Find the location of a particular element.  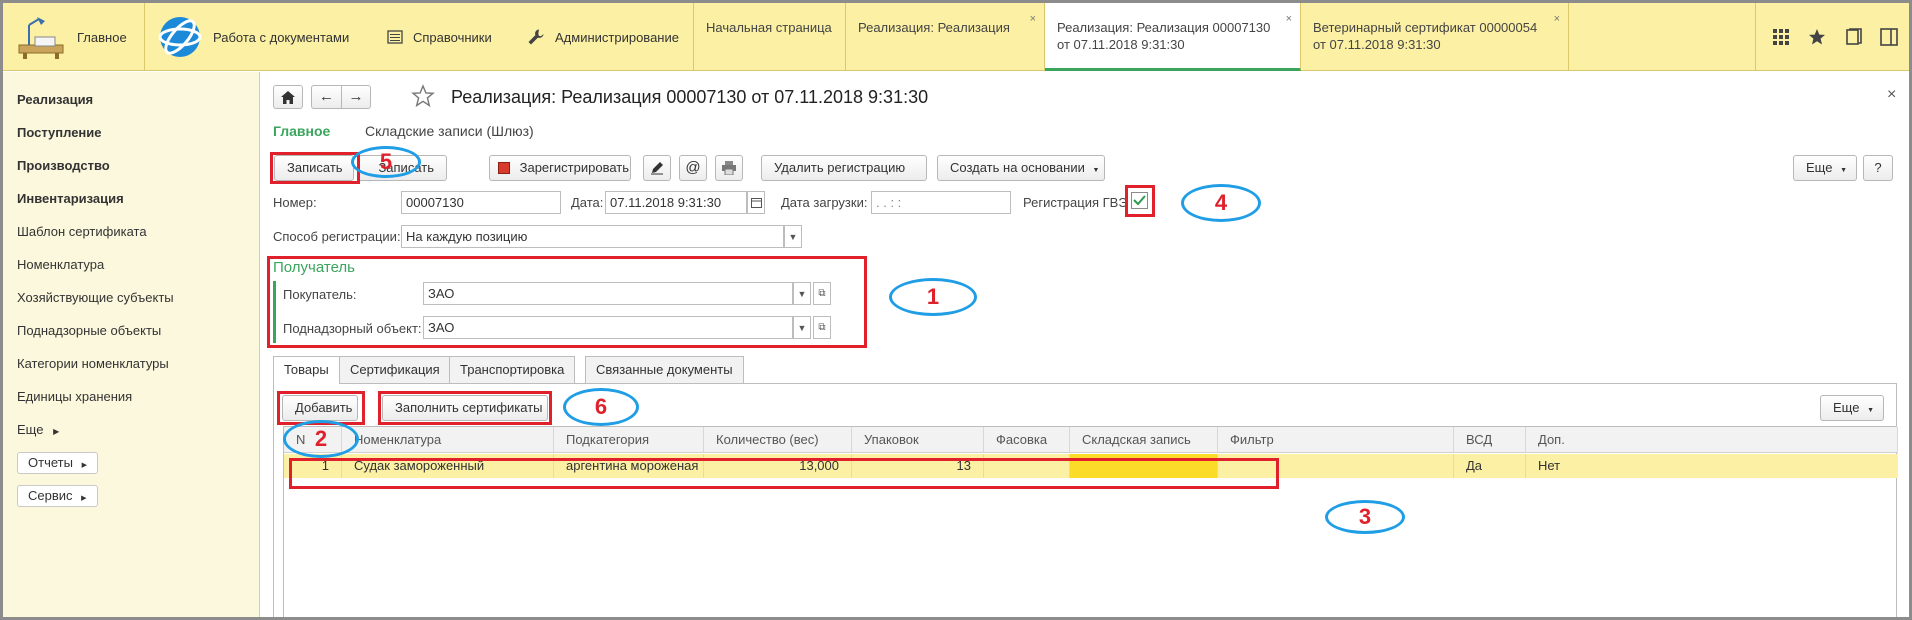

sidebar-item-sales: Реализация is located at coordinates (55, 99).